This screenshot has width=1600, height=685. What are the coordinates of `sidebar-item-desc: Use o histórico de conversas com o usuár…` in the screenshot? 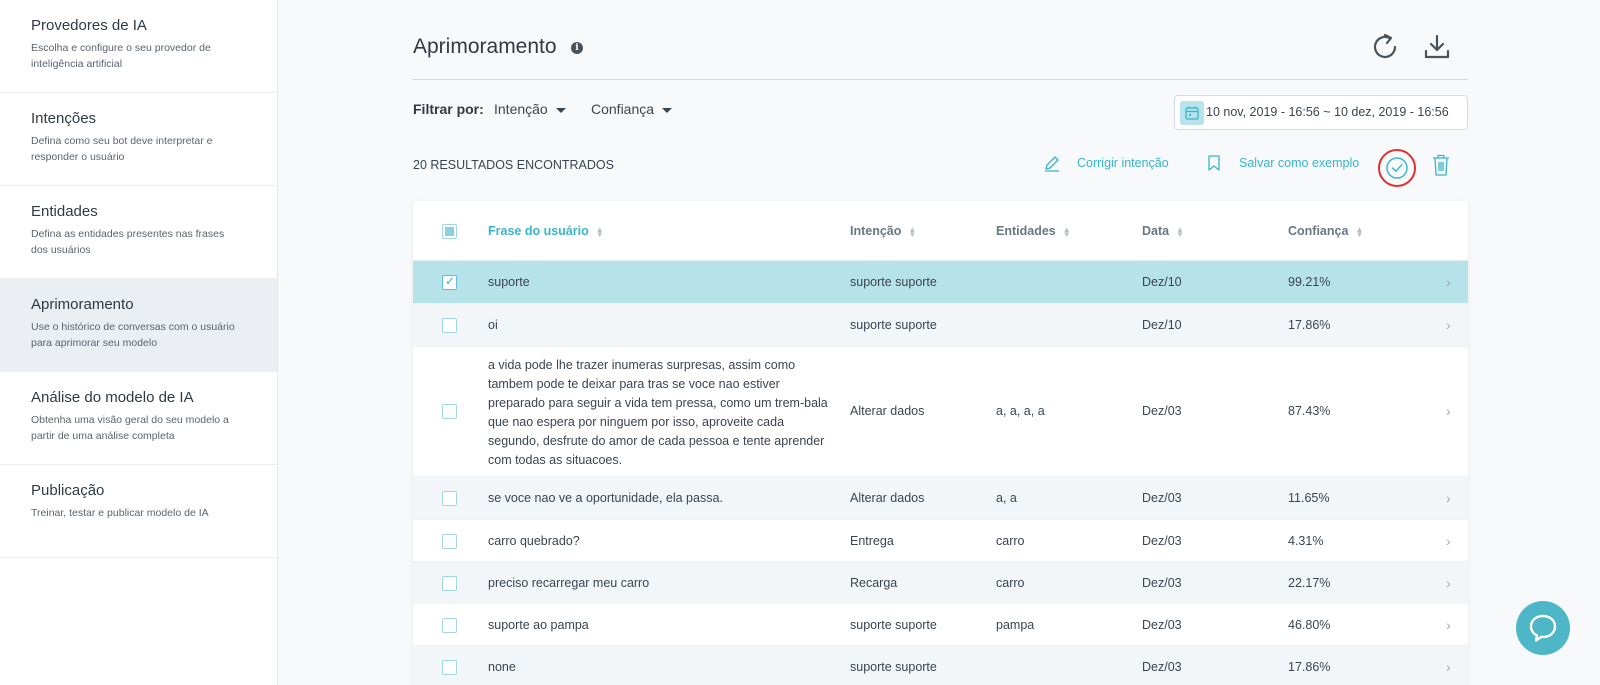 It's located at (133, 335).